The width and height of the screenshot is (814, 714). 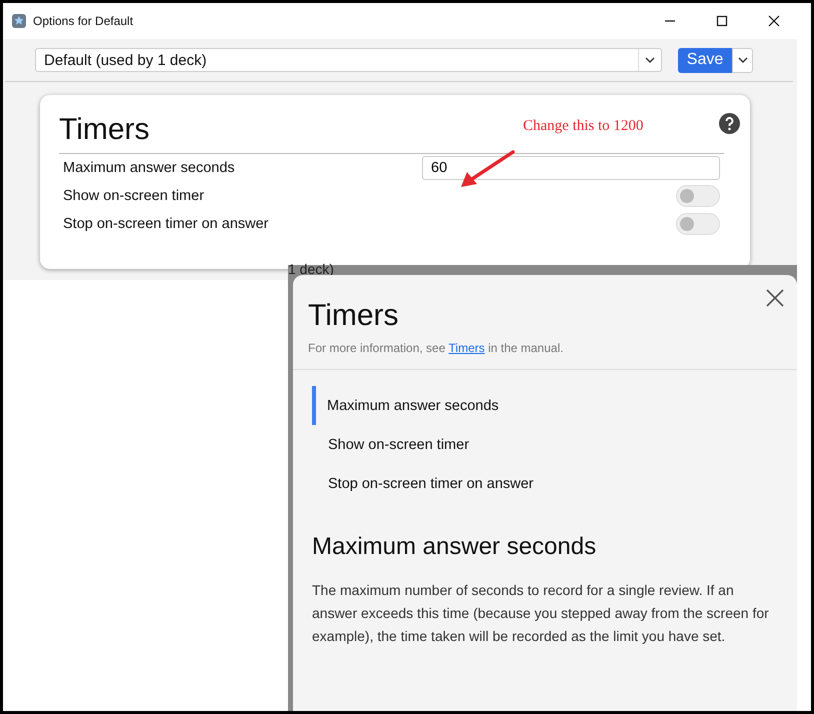 I want to click on help-topic: Maximum answer seconds, so click(x=554, y=405).